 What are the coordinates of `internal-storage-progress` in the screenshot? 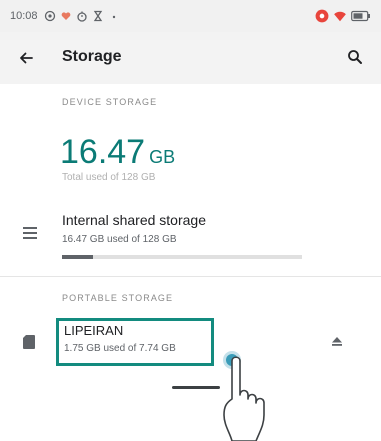 It's located at (182, 257).